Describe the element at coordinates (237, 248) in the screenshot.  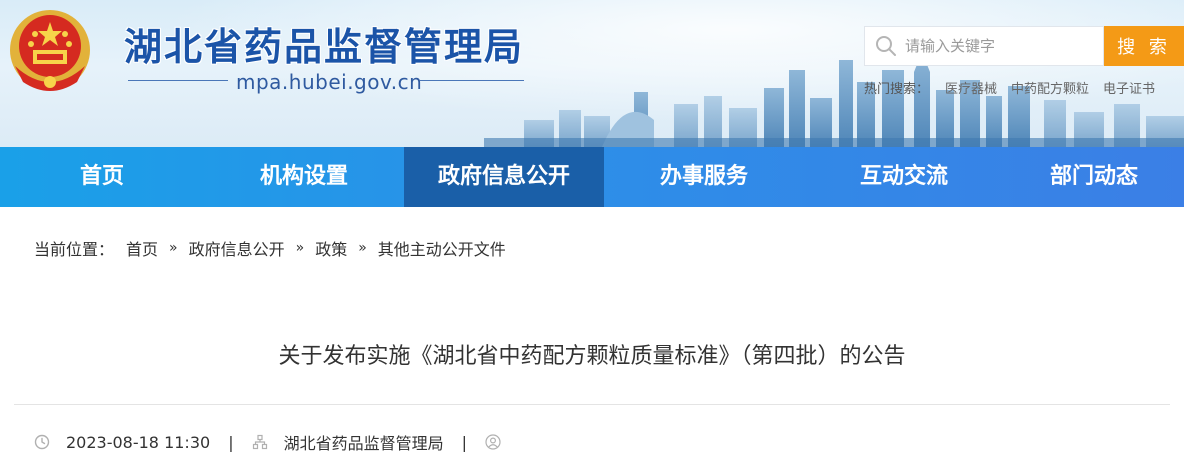
I see `breadcrumb-link-gov-info: 政府信息公开` at that location.